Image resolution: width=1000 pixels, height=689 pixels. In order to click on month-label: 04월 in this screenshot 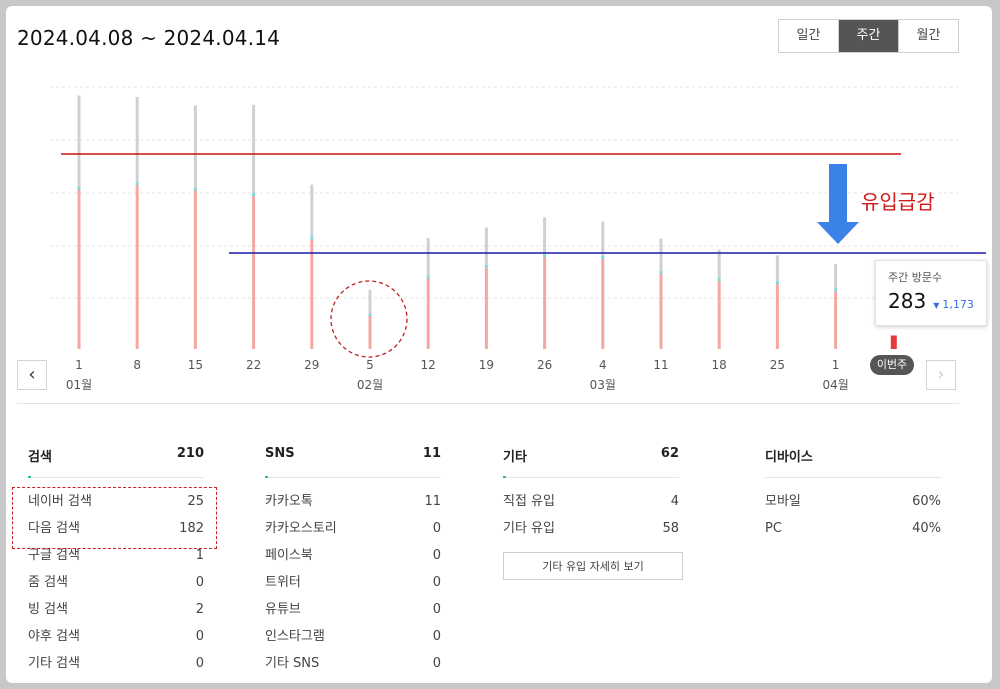, I will do `click(835, 385)`.